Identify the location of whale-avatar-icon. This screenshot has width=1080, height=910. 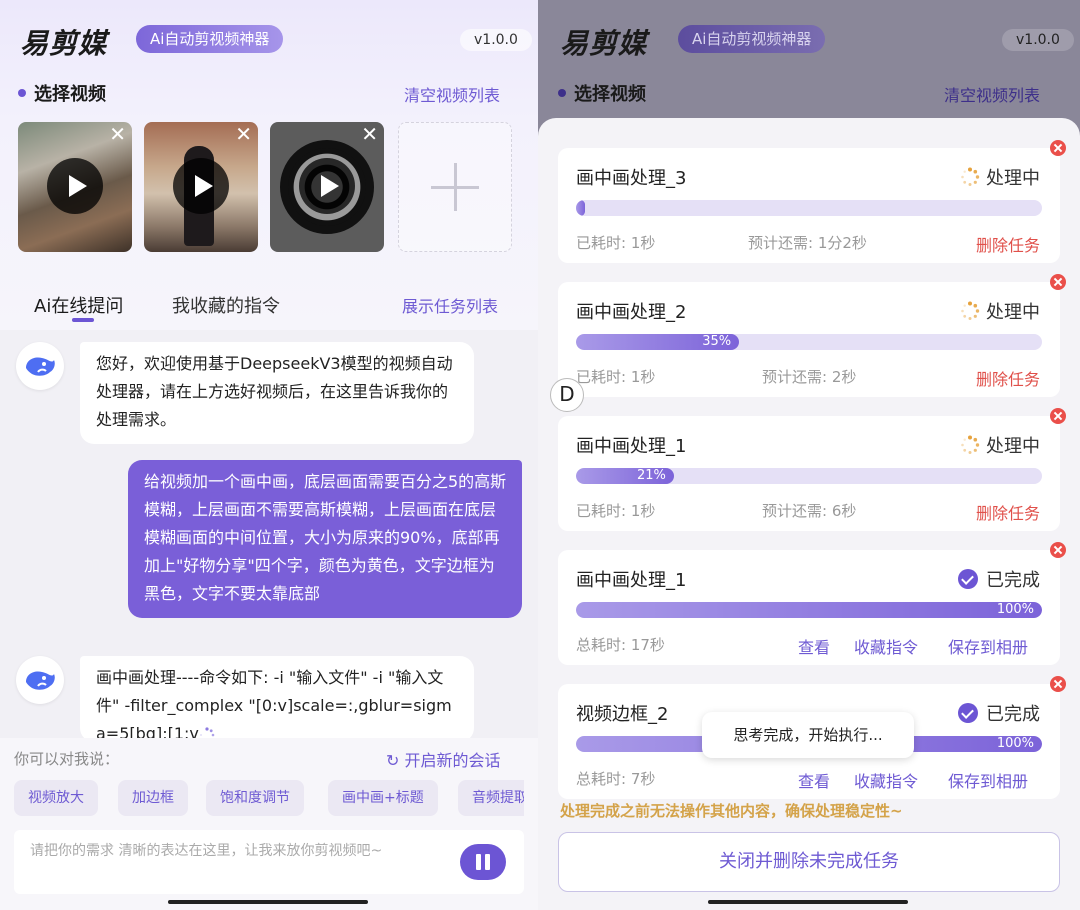
(40, 366).